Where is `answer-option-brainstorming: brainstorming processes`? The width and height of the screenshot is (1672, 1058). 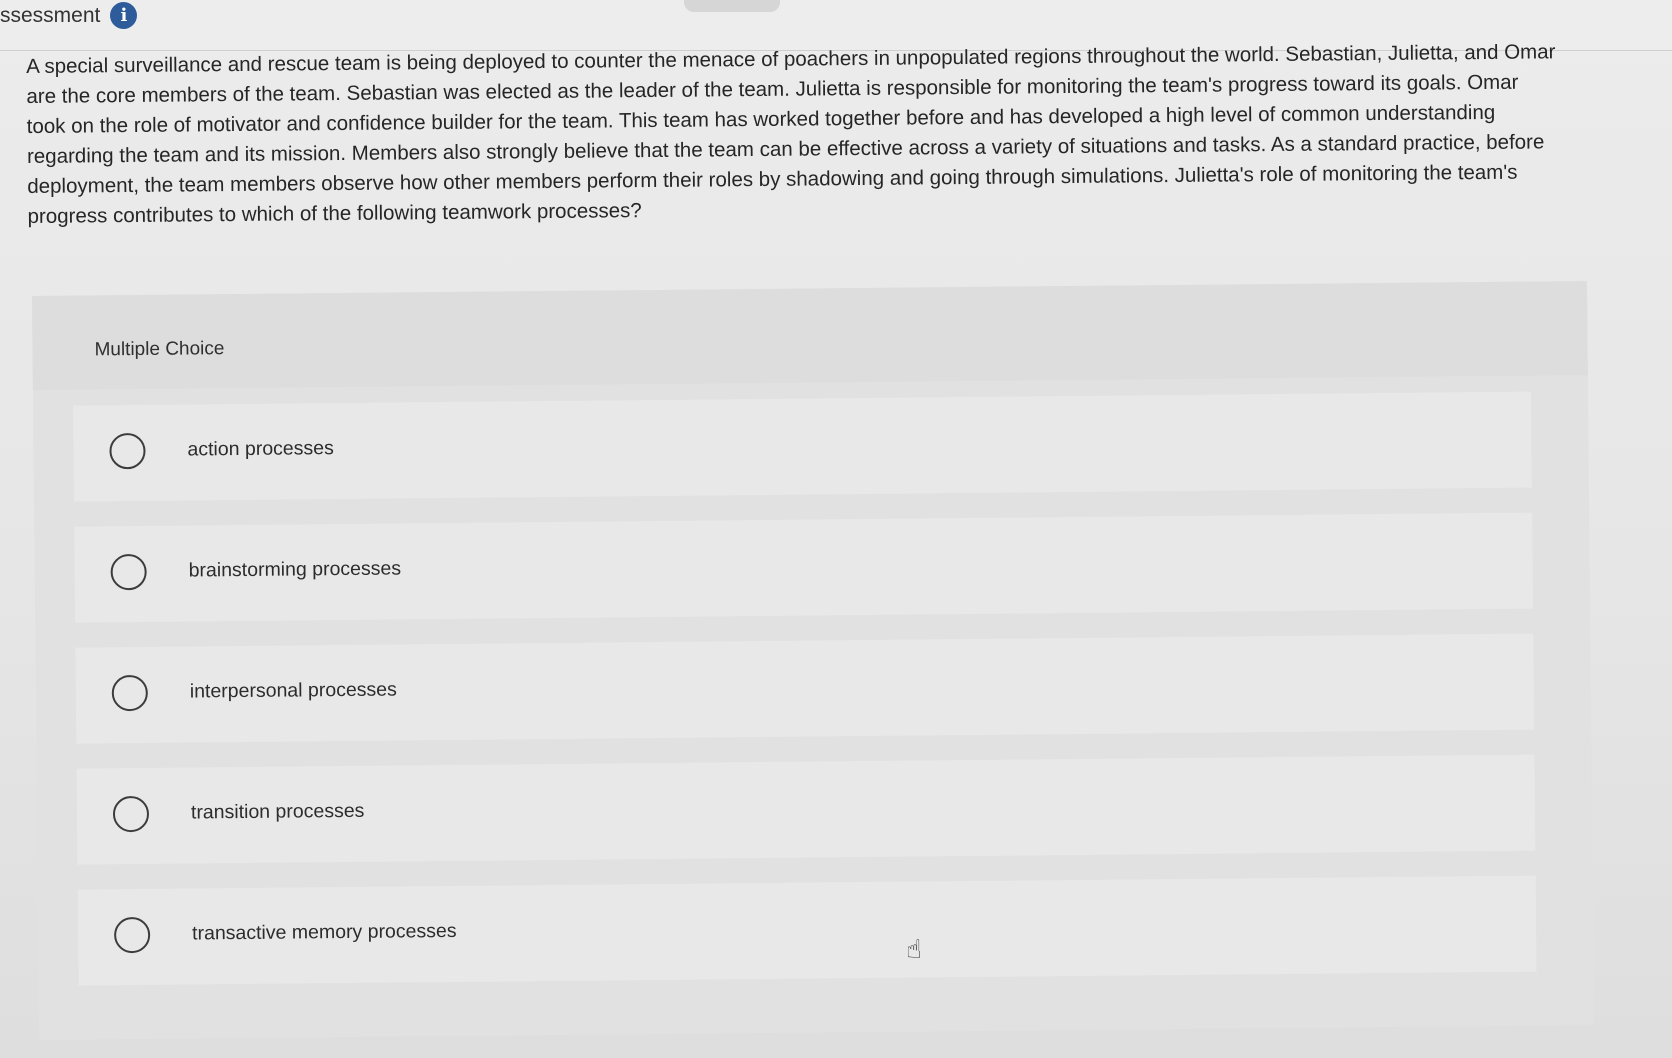
answer-option-brainstorming: brainstorming processes is located at coordinates (804, 567).